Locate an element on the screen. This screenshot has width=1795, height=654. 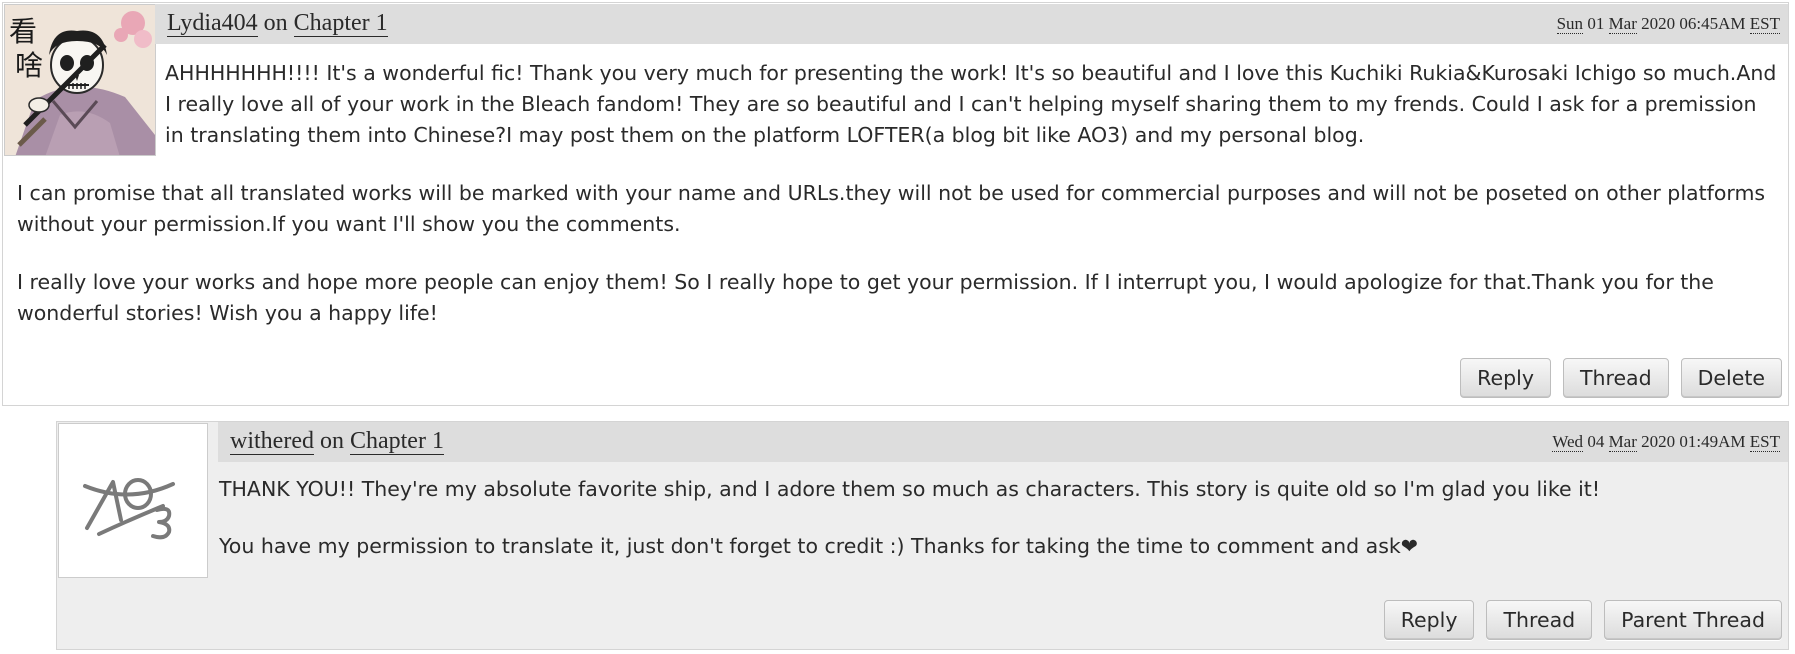
user-avatar-lydia404: 看 啥 is located at coordinates (80, 80).